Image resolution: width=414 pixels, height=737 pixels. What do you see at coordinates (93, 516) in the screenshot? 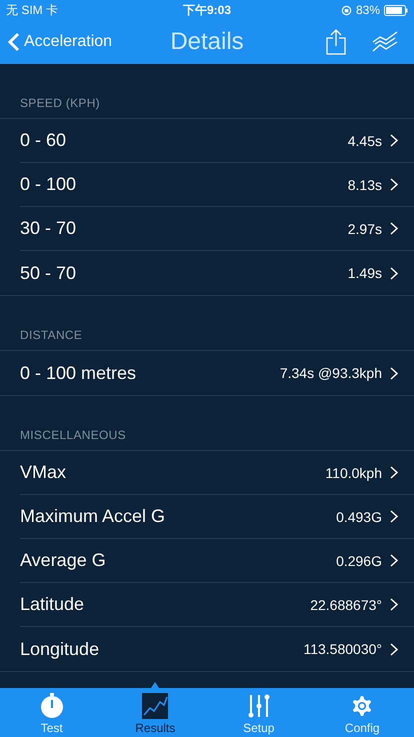
I see `row-label: Maximum Accel G` at bounding box center [93, 516].